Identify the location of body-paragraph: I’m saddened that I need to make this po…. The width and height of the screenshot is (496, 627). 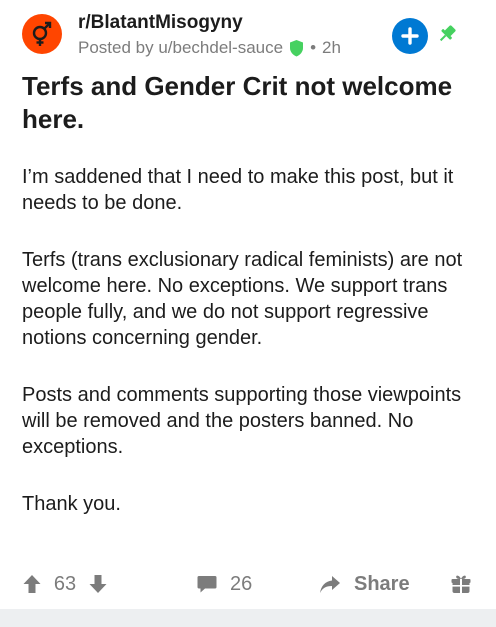
(238, 190).